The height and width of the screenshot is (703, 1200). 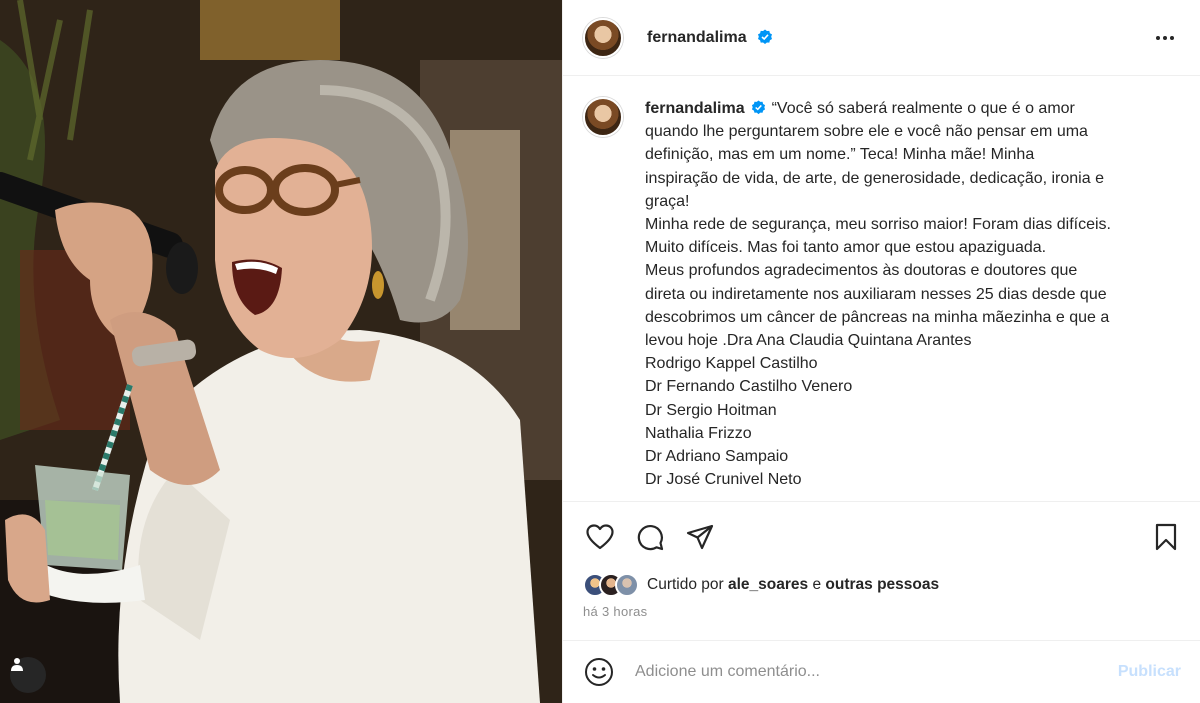 What do you see at coordinates (855, 672) in the screenshot?
I see `comment-input` at bounding box center [855, 672].